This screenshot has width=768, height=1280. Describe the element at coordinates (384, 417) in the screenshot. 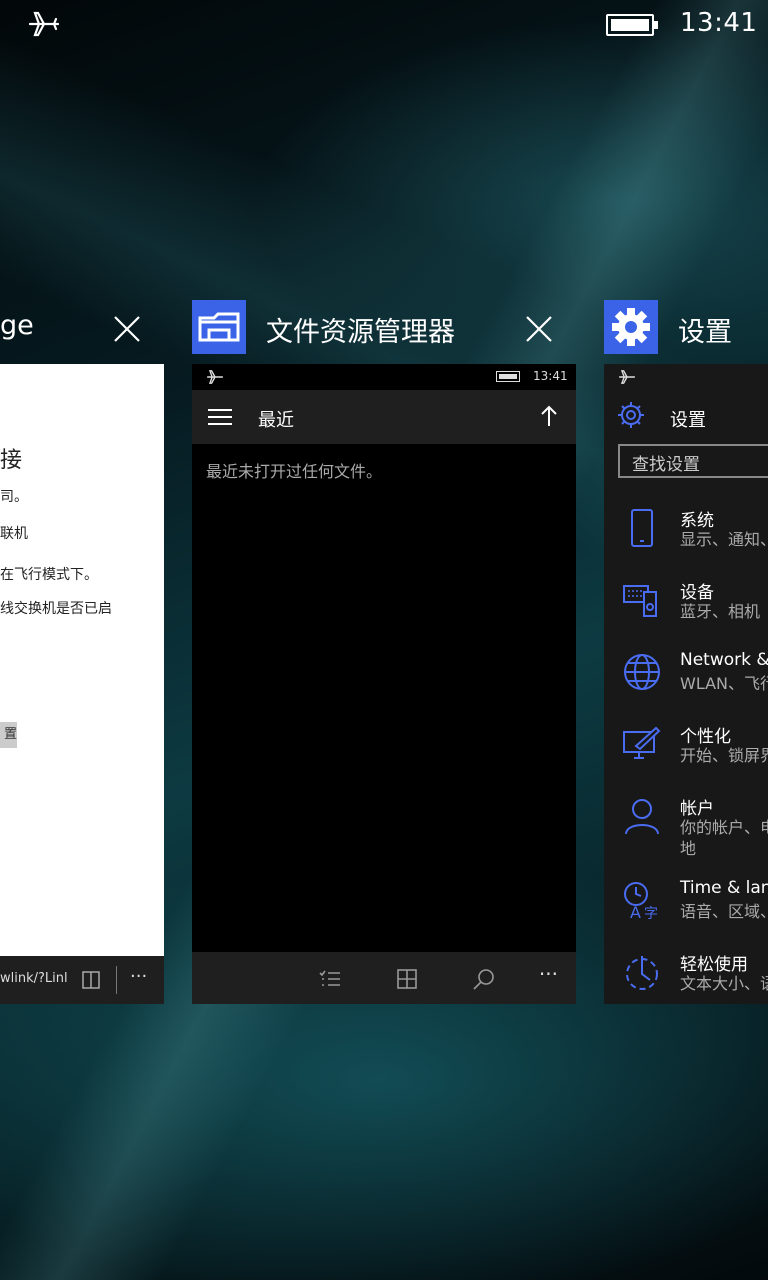

I see `app-header: 最近` at that location.